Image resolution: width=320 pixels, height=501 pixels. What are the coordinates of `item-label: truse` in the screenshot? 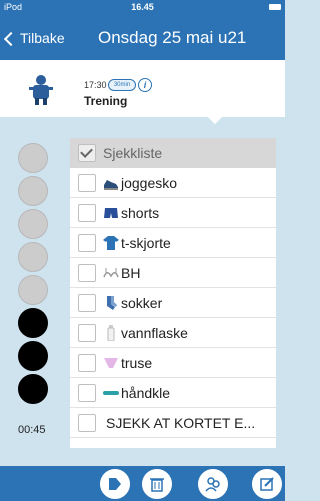 It's located at (137, 363).